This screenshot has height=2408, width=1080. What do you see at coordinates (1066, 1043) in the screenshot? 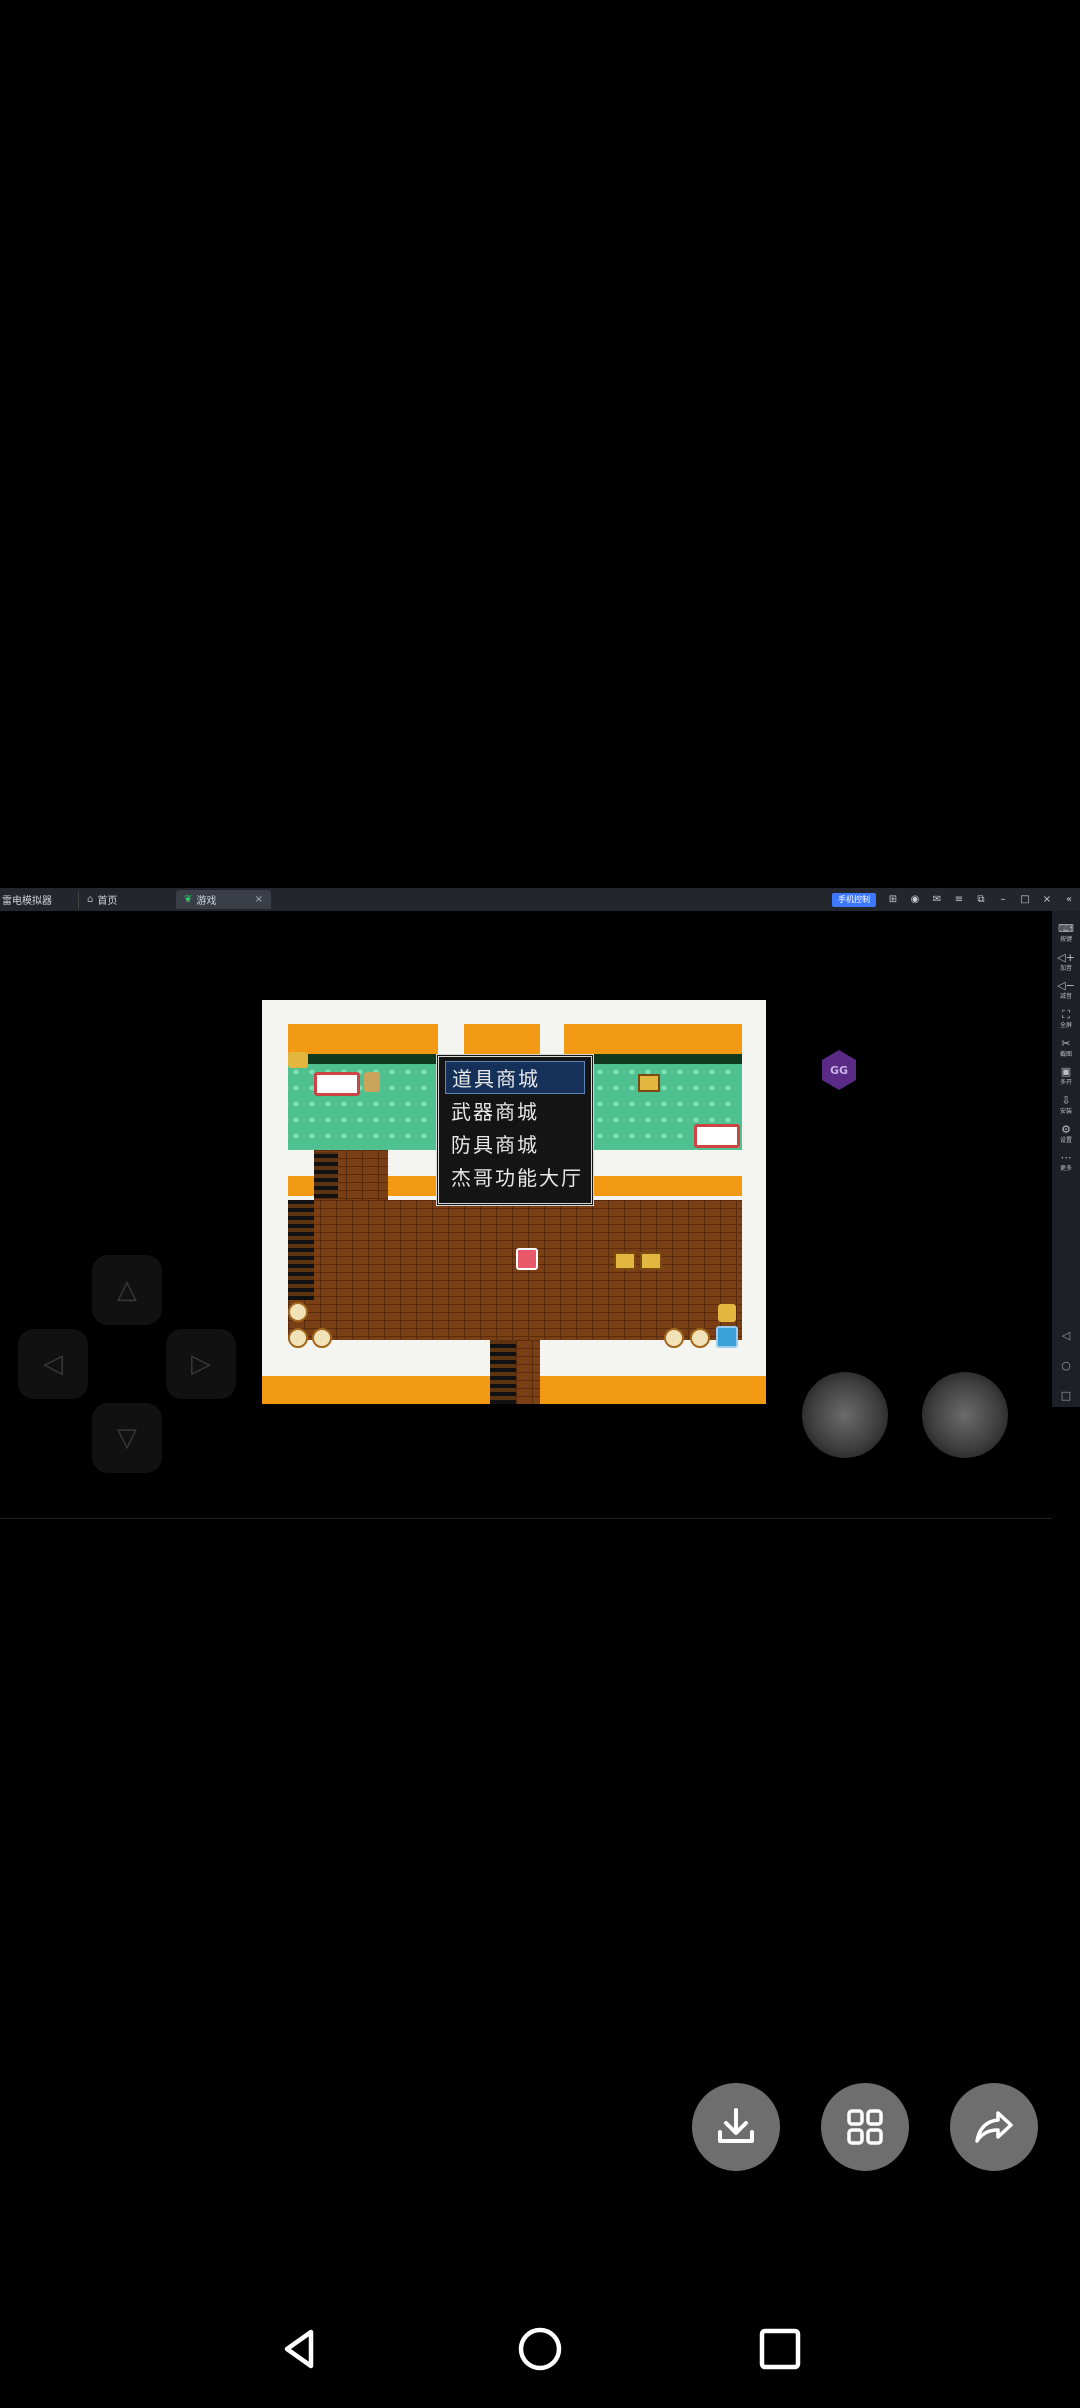
I see `scissors-icon: ✂` at bounding box center [1066, 1043].